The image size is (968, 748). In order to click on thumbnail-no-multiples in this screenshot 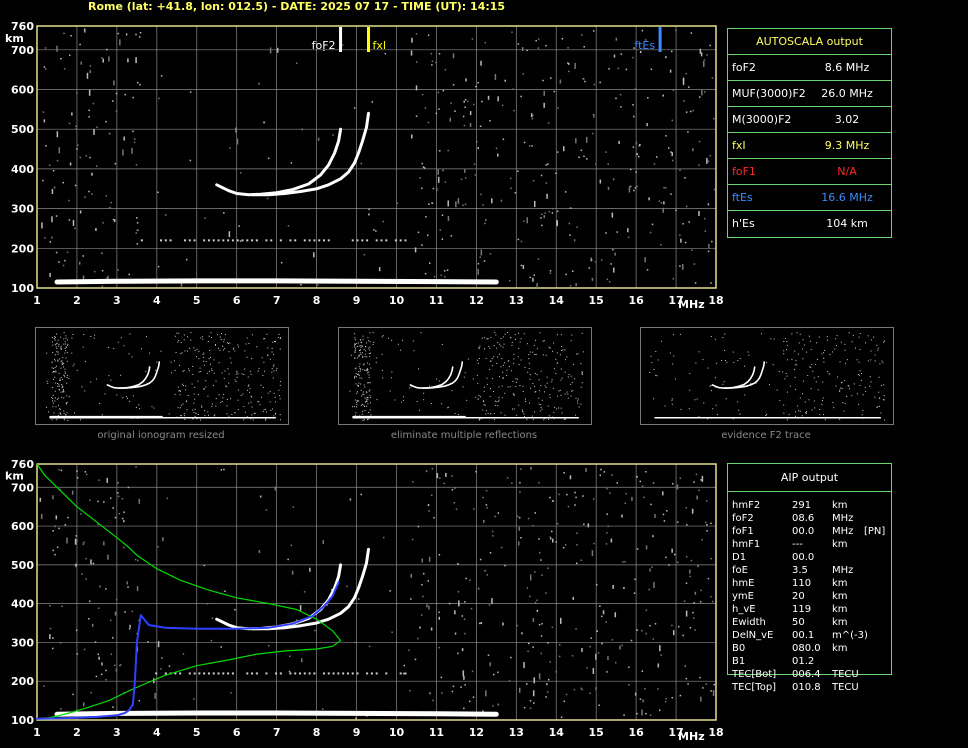, I will do `click(465, 376)`.